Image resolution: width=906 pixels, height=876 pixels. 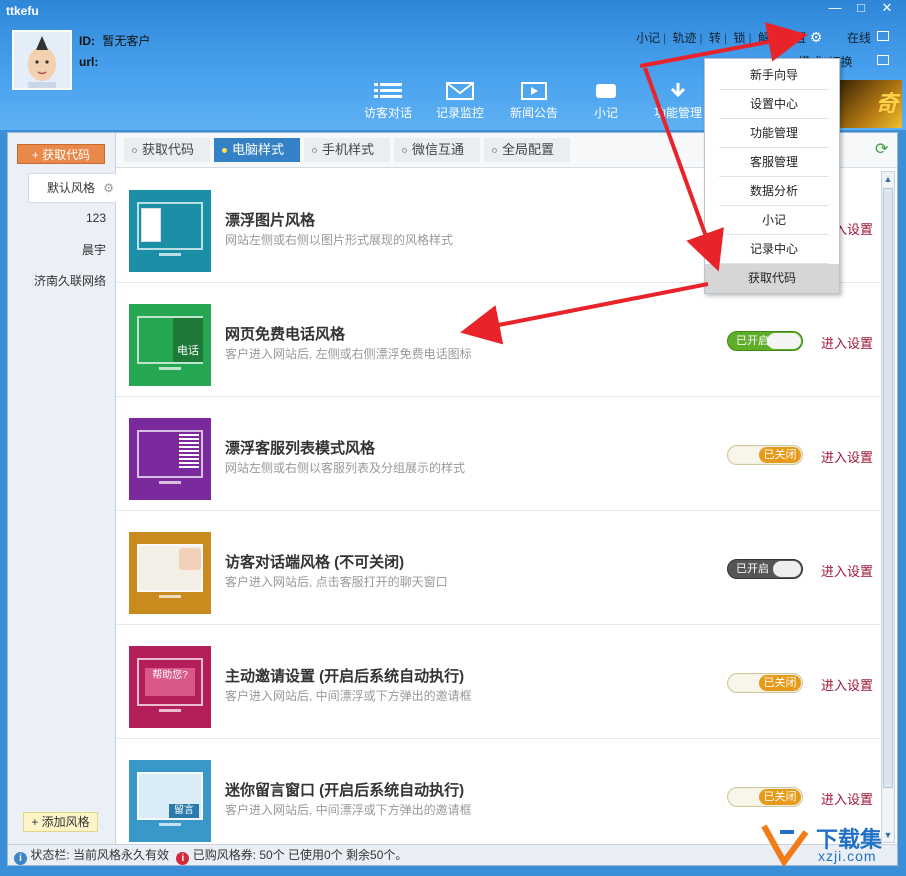 I want to click on sidebar-item-jinan: 济南久联网络, so click(x=62, y=280).